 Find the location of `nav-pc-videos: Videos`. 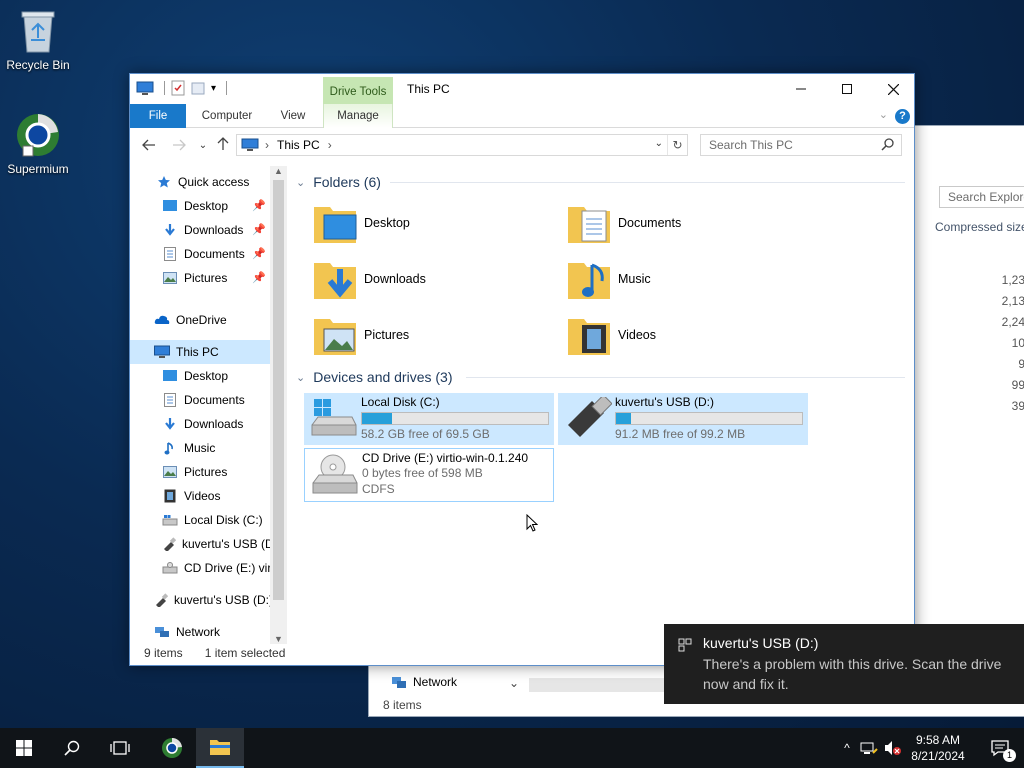

nav-pc-videos: Videos is located at coordinates (214, 496).